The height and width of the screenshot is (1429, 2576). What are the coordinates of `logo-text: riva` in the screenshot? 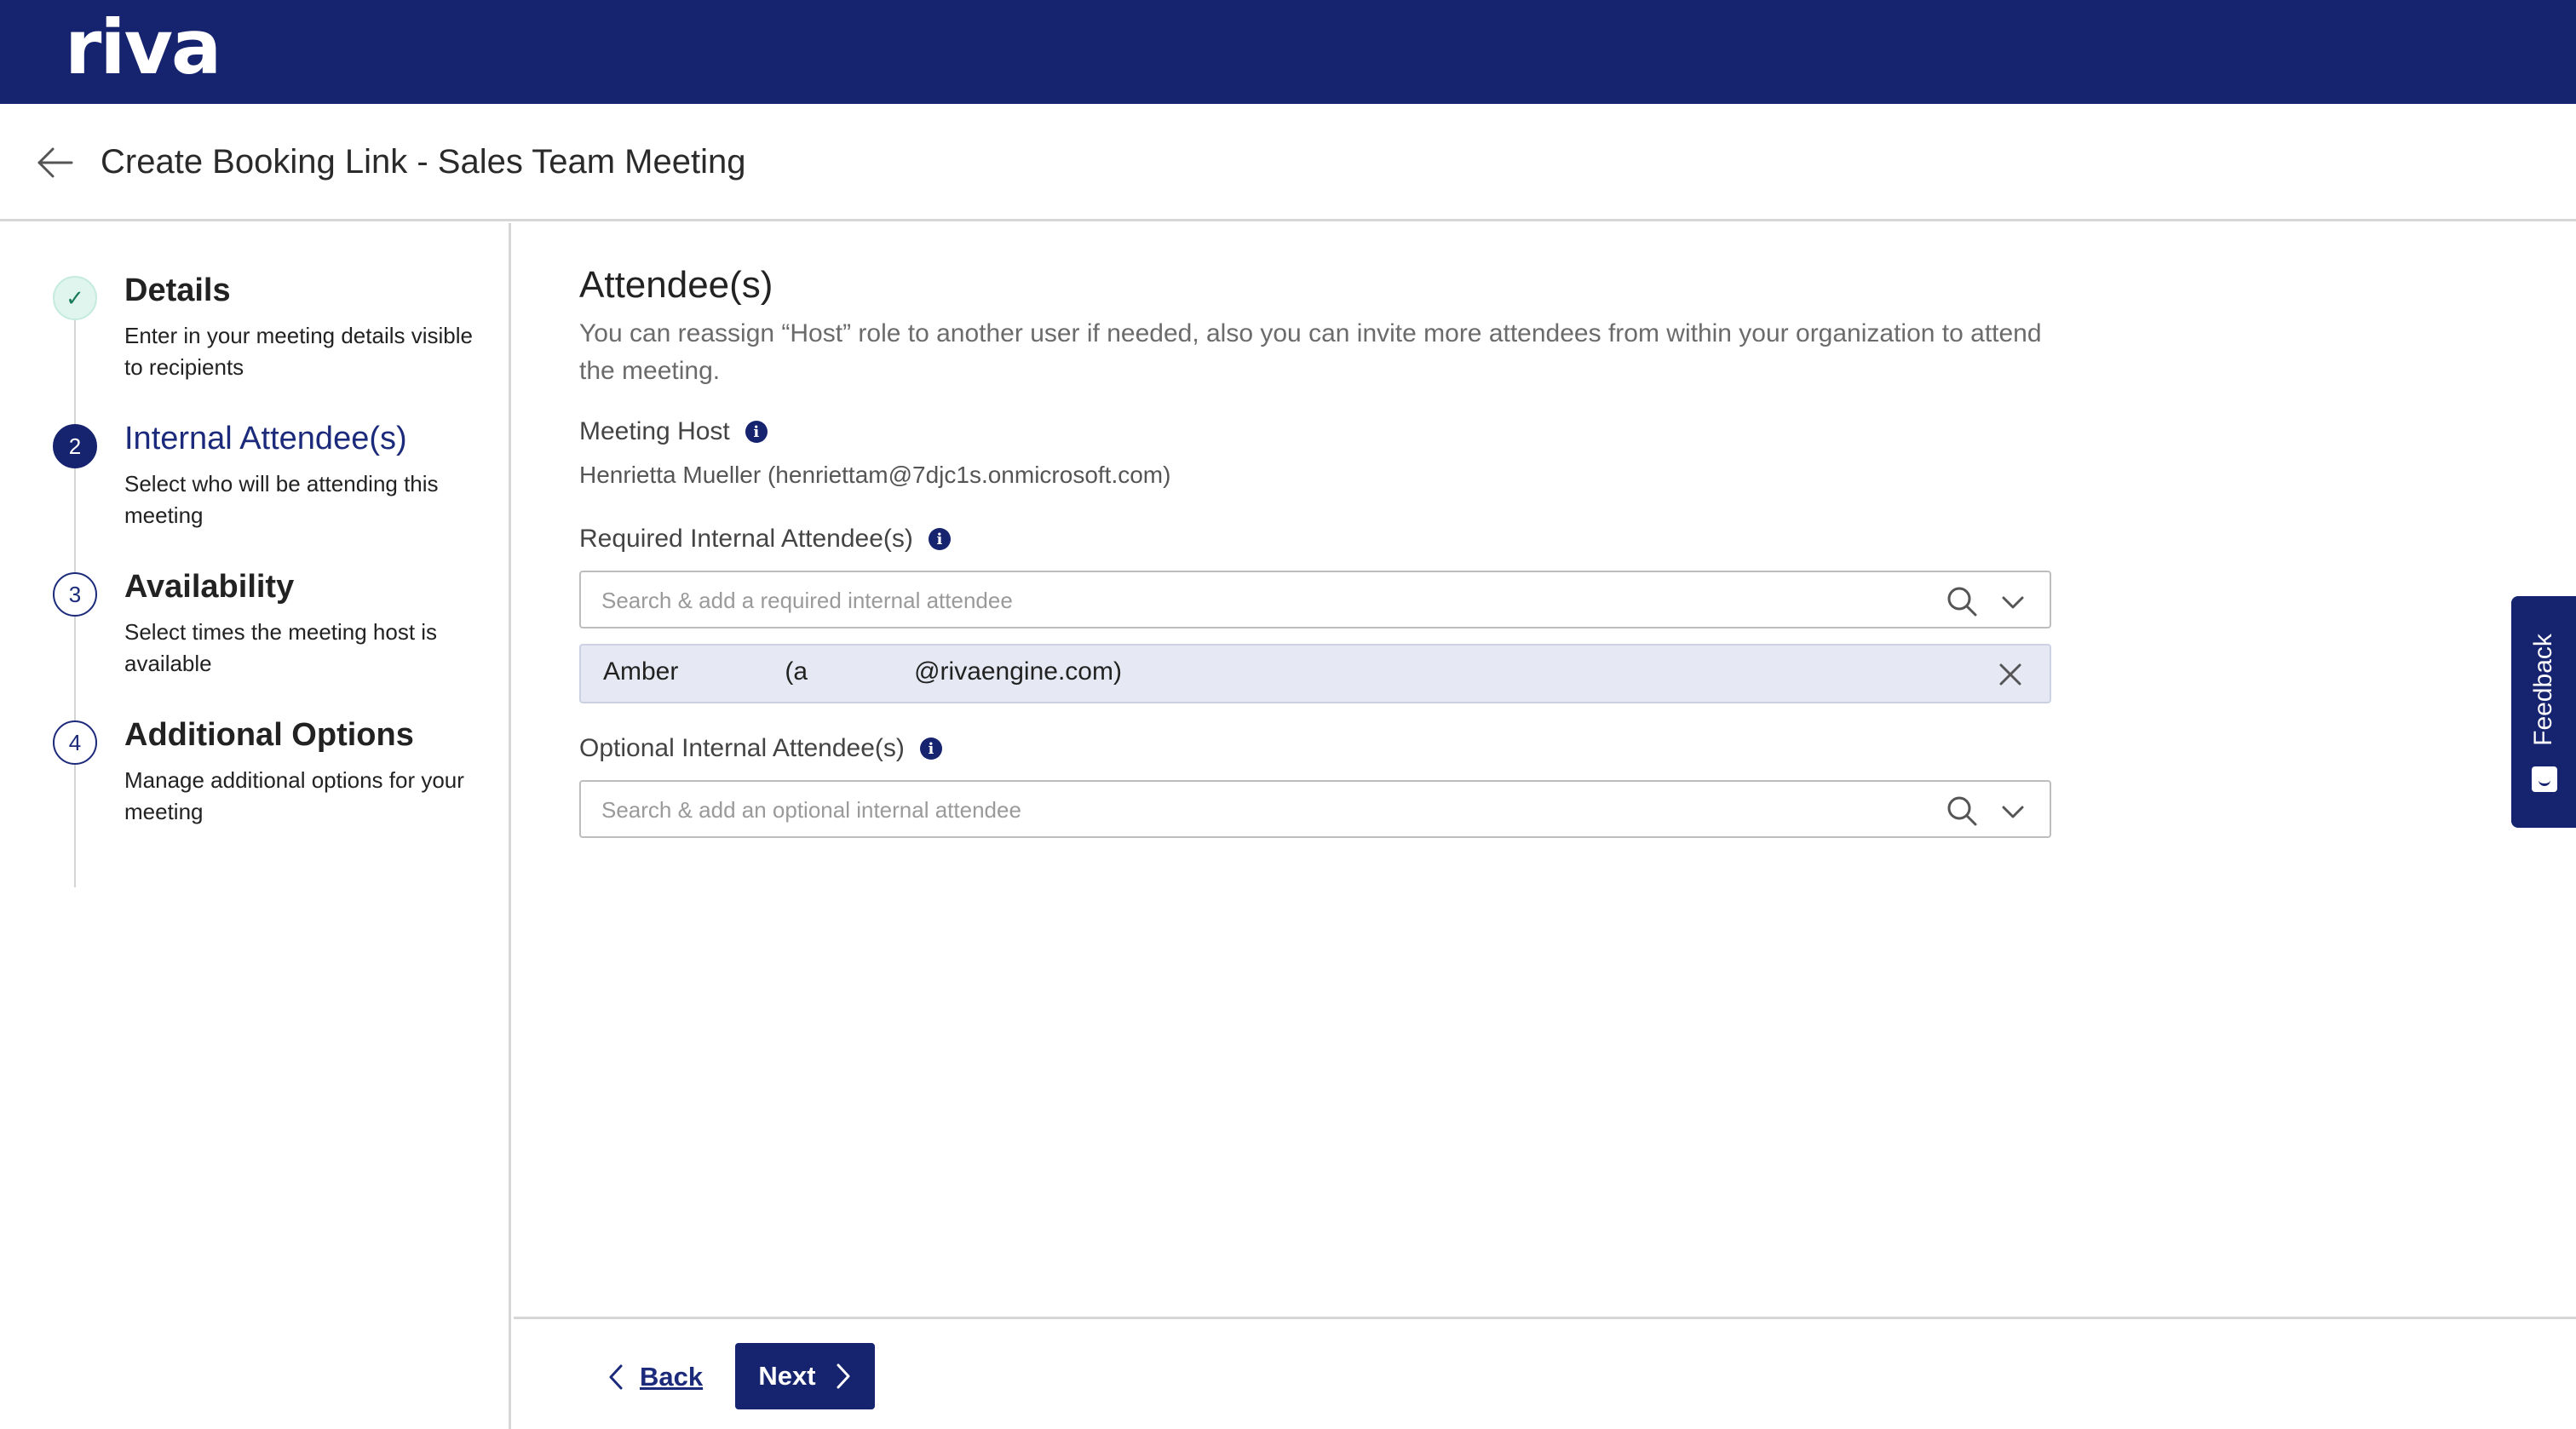 It's located at (143, 47).